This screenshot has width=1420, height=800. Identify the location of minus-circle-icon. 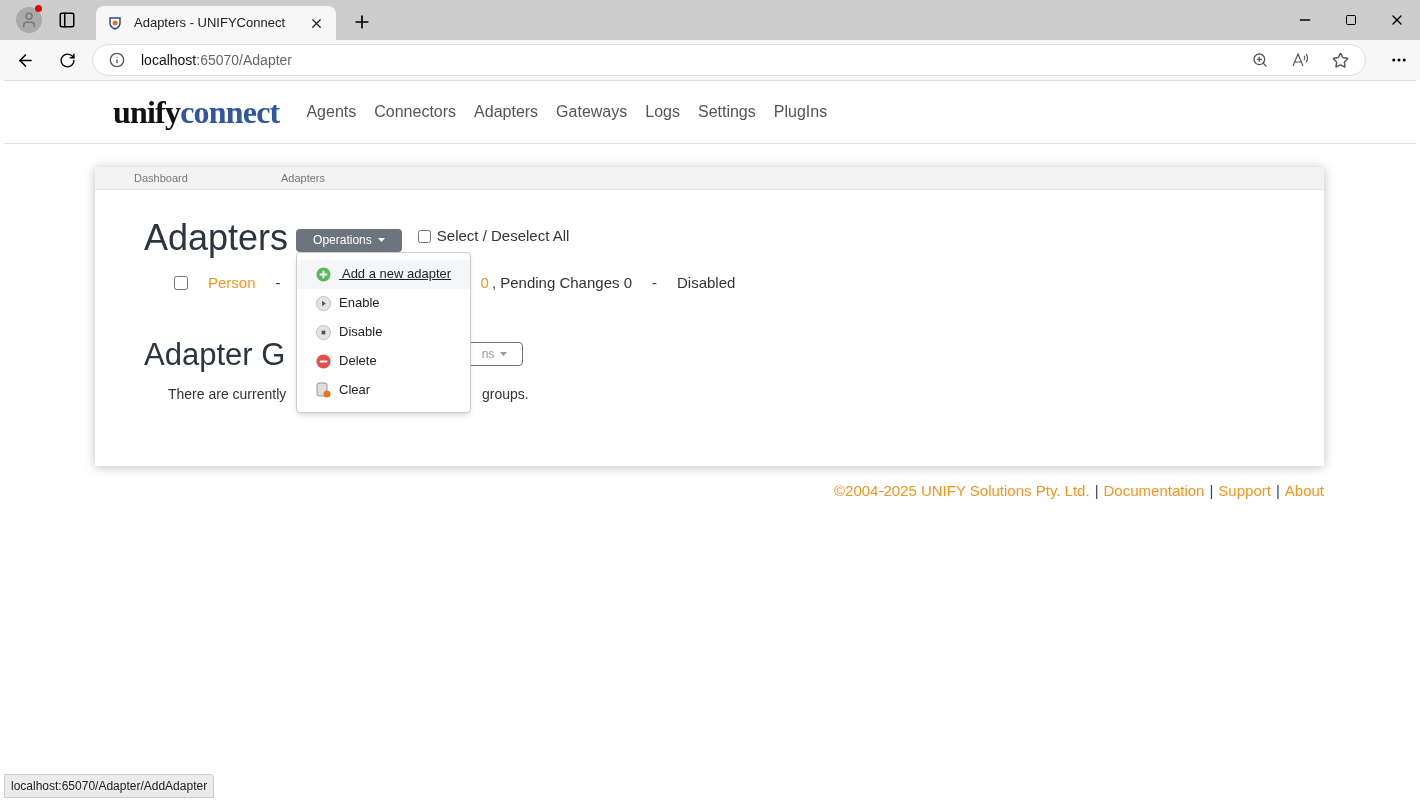
(324, 361).